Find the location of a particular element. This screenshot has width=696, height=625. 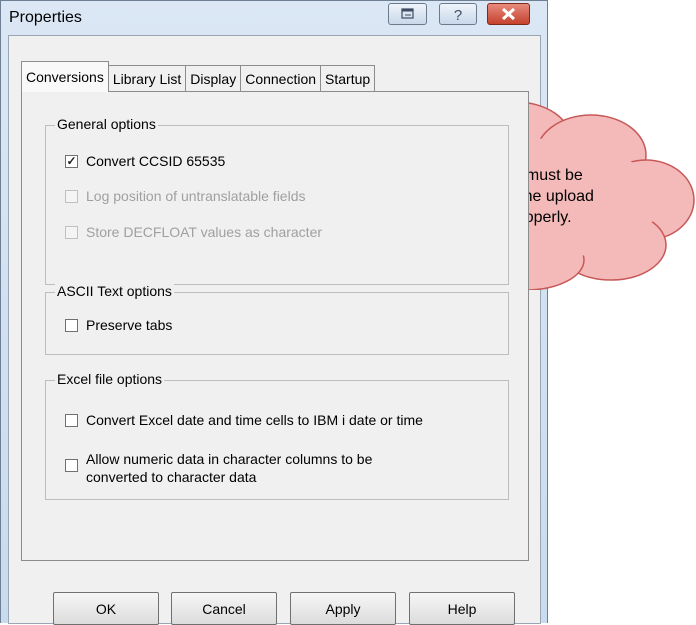

tab-library-list: Library List is located at coordinates (147, 78).